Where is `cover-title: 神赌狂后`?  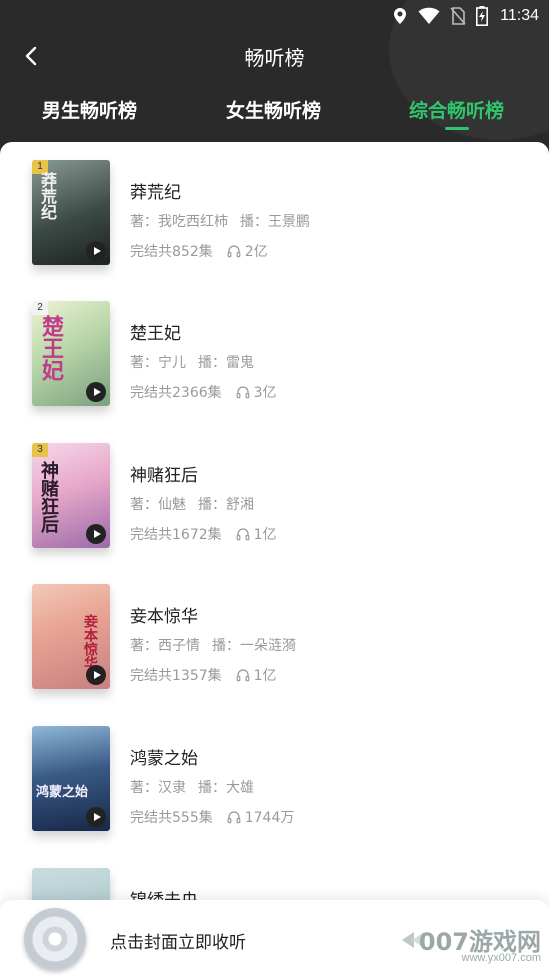 cover-title: 神赌狂后 is located at coordinates (48, 497).